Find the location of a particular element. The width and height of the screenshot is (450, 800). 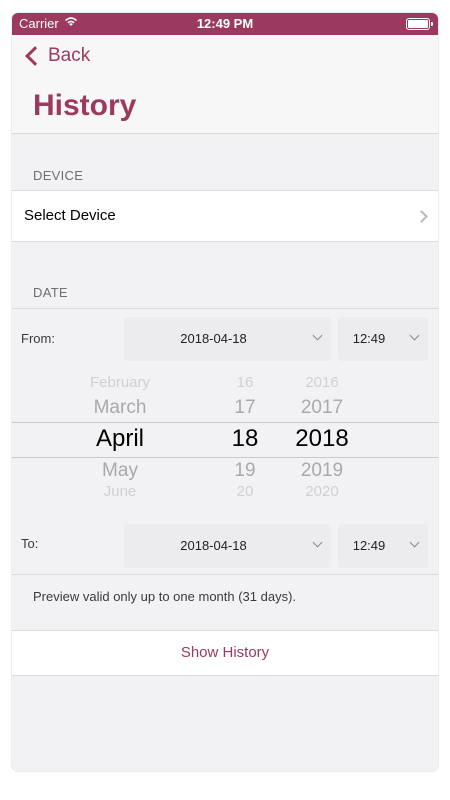

device-section-header: DEVICE is located at coordinates (58, 175).